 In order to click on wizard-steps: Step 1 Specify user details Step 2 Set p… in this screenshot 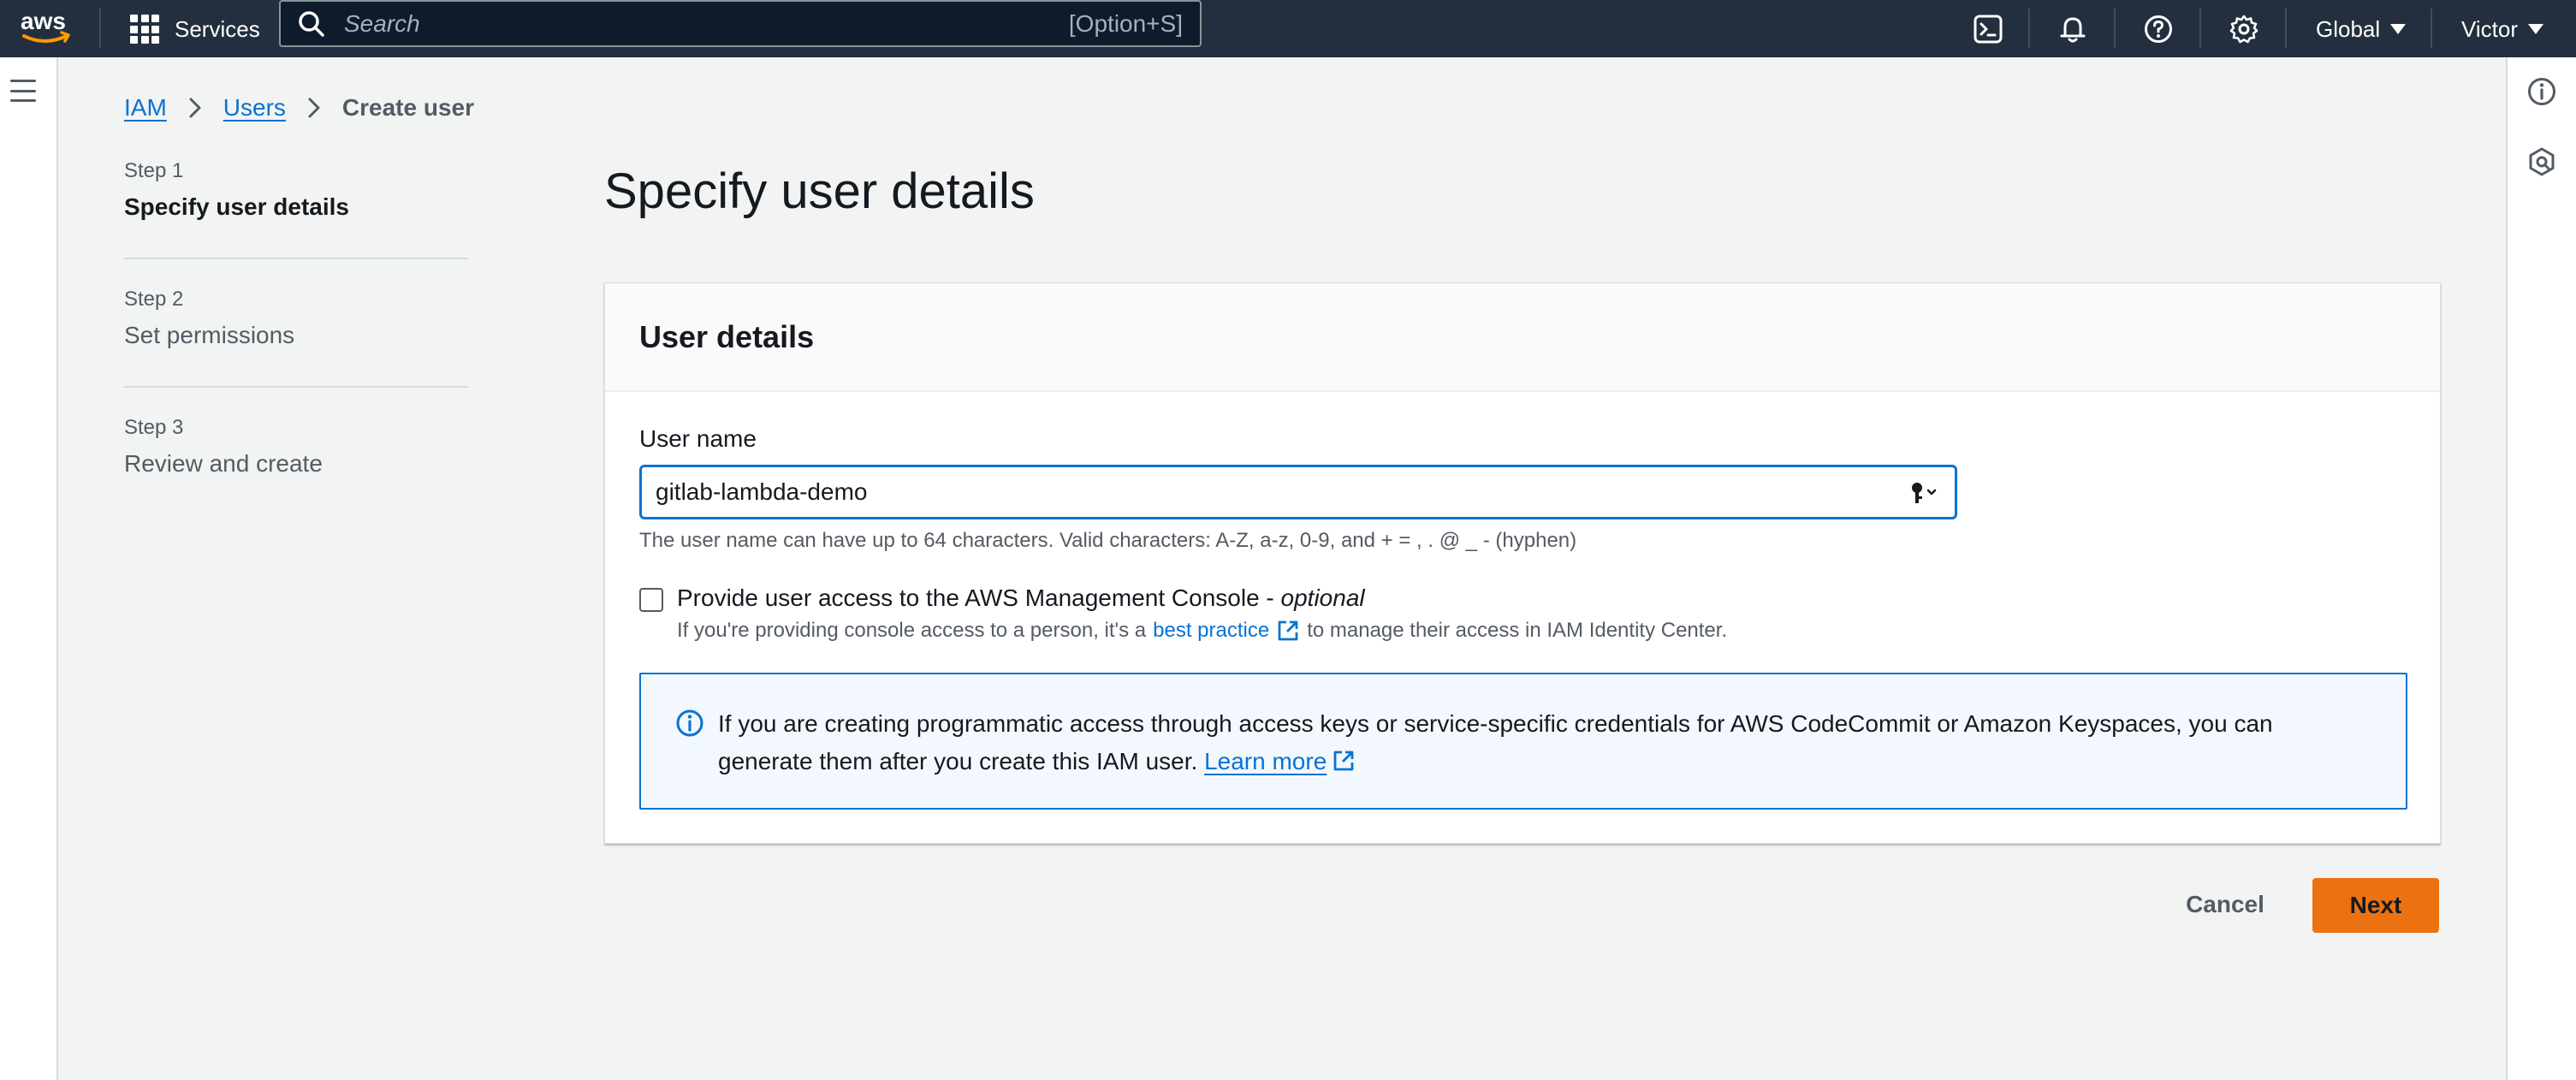, I will do `click(296, 351)`.